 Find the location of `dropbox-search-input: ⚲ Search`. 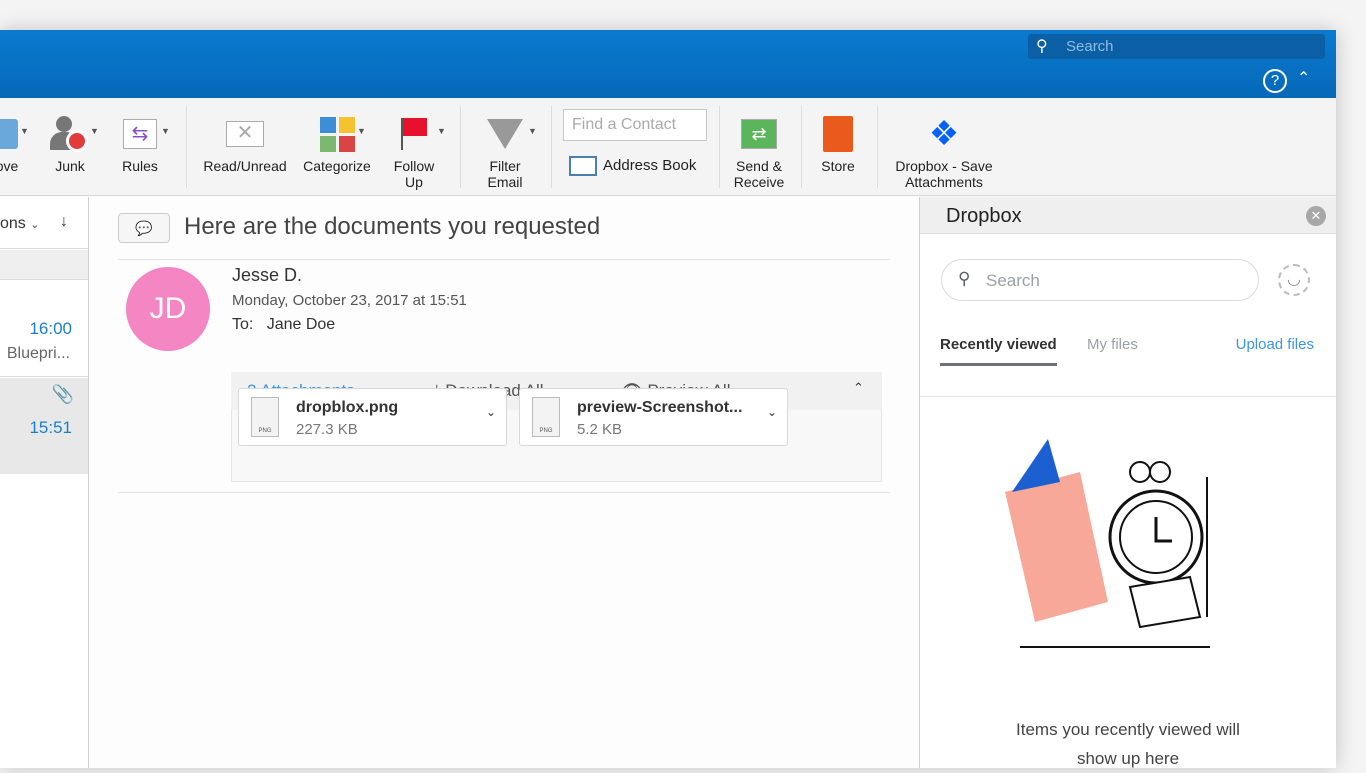

dropbox-search-input: ⚲ Search is located at coordinates (1100, 280).